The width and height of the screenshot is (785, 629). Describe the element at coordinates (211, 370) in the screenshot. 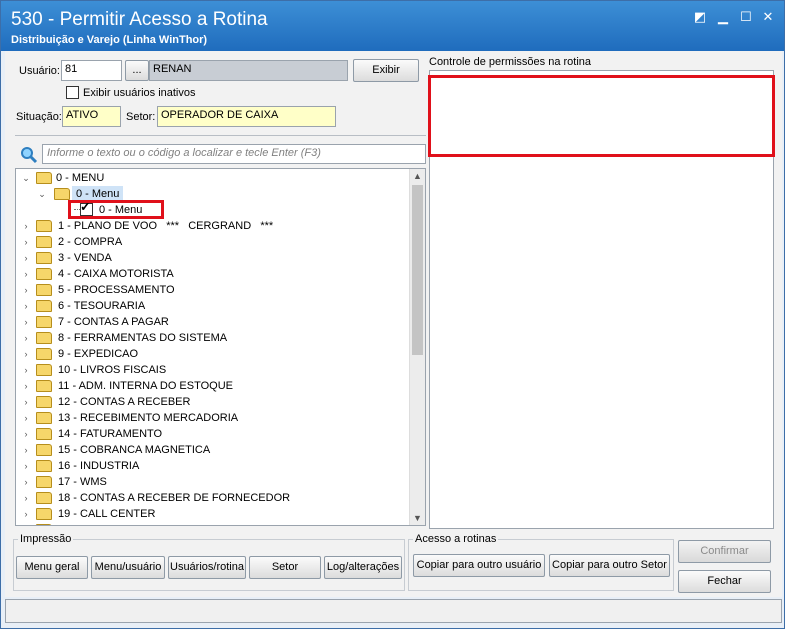

I see `tree-node-item: › 10 - LIVROS FISCAIS` at that location.